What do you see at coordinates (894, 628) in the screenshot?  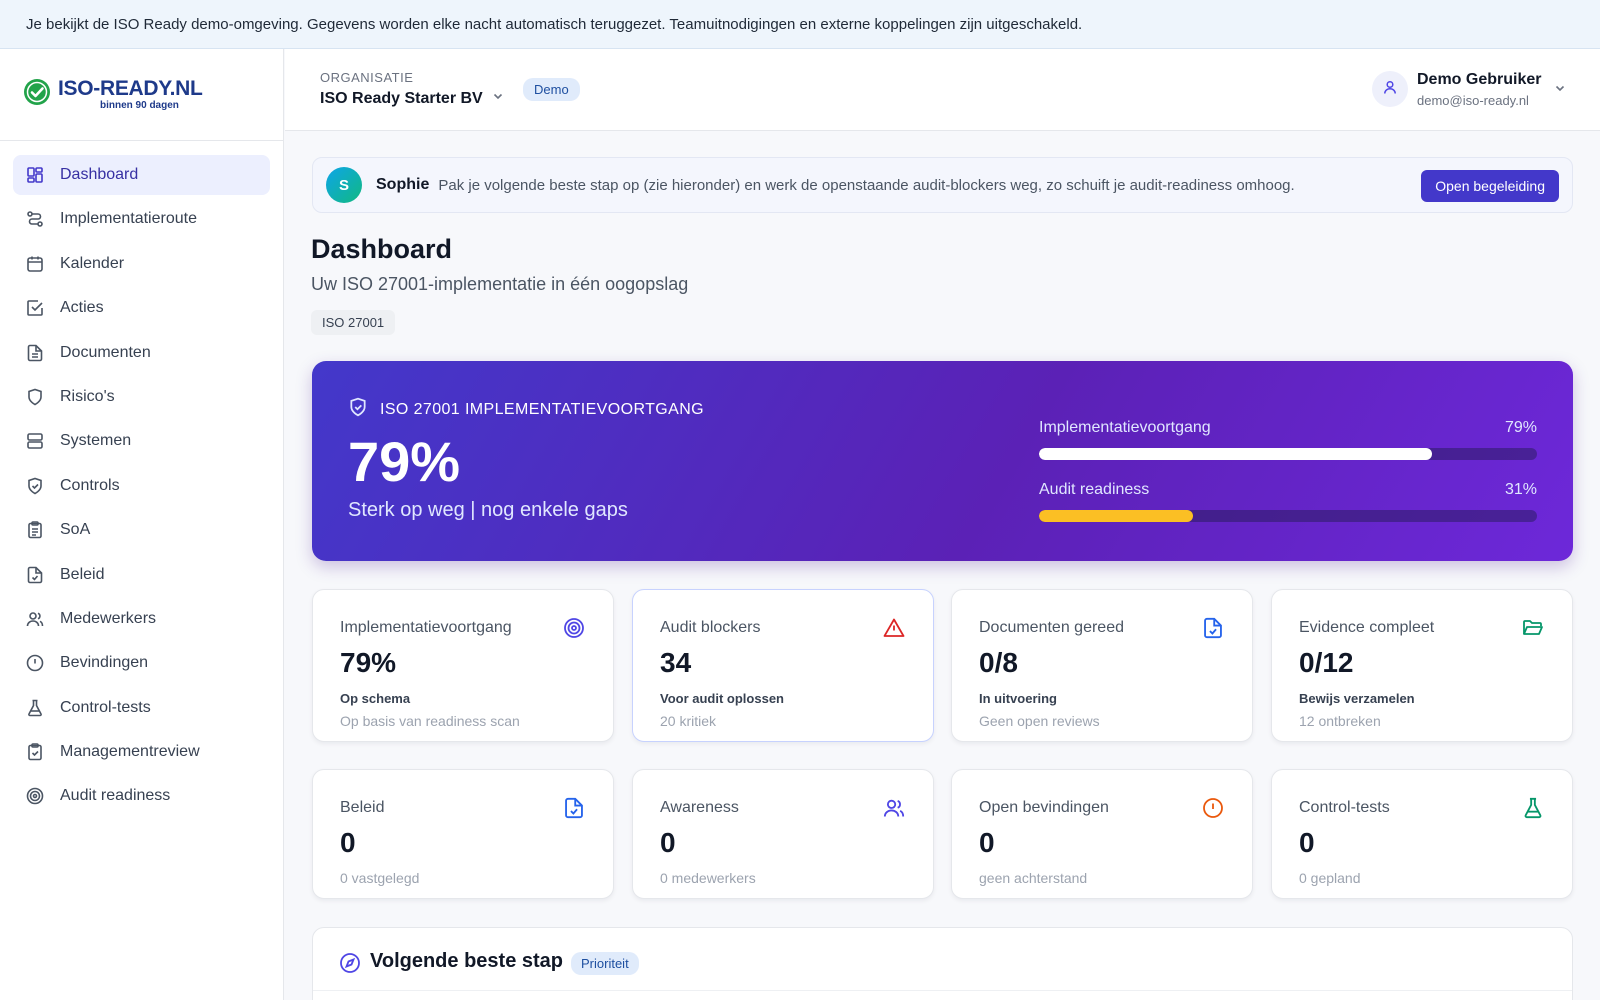 I see `alert-triangle-icon` at bounding box center [894, 628].